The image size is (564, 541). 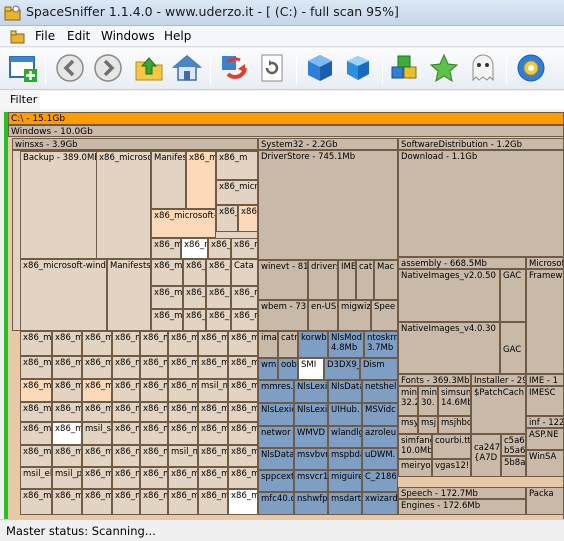 What do you see at coordinates (345, 481) in the screenshot?
I see `file-item: miguire` at bounding box center [345, 481].